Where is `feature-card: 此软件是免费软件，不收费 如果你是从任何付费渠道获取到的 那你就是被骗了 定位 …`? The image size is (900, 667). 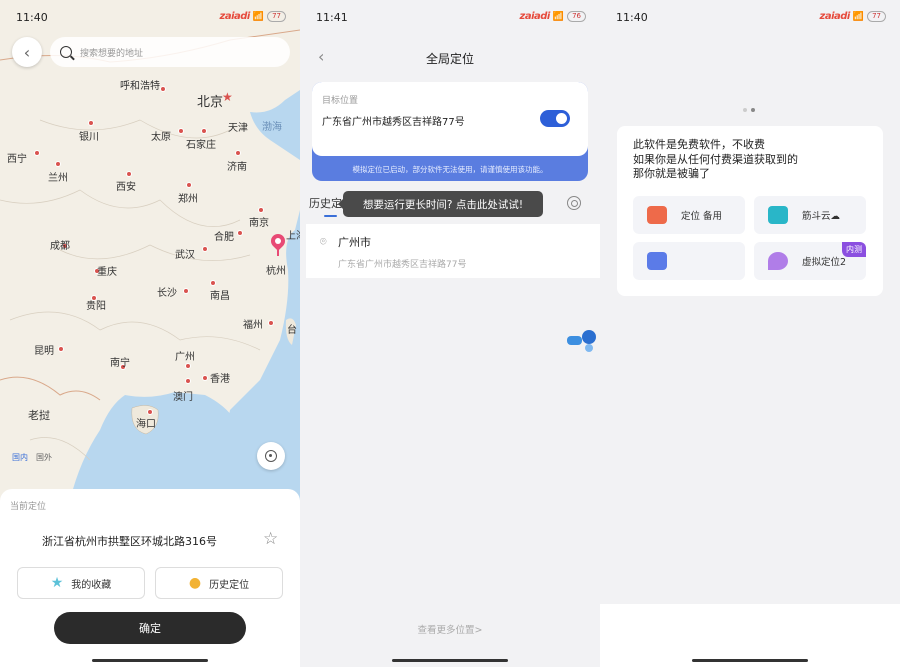
feature-card: 此软件是免费软件，不收费 如果你是从任何付费渠道获取到的 那你就是被骗了 定位 … is located at coordinates (750, 211).